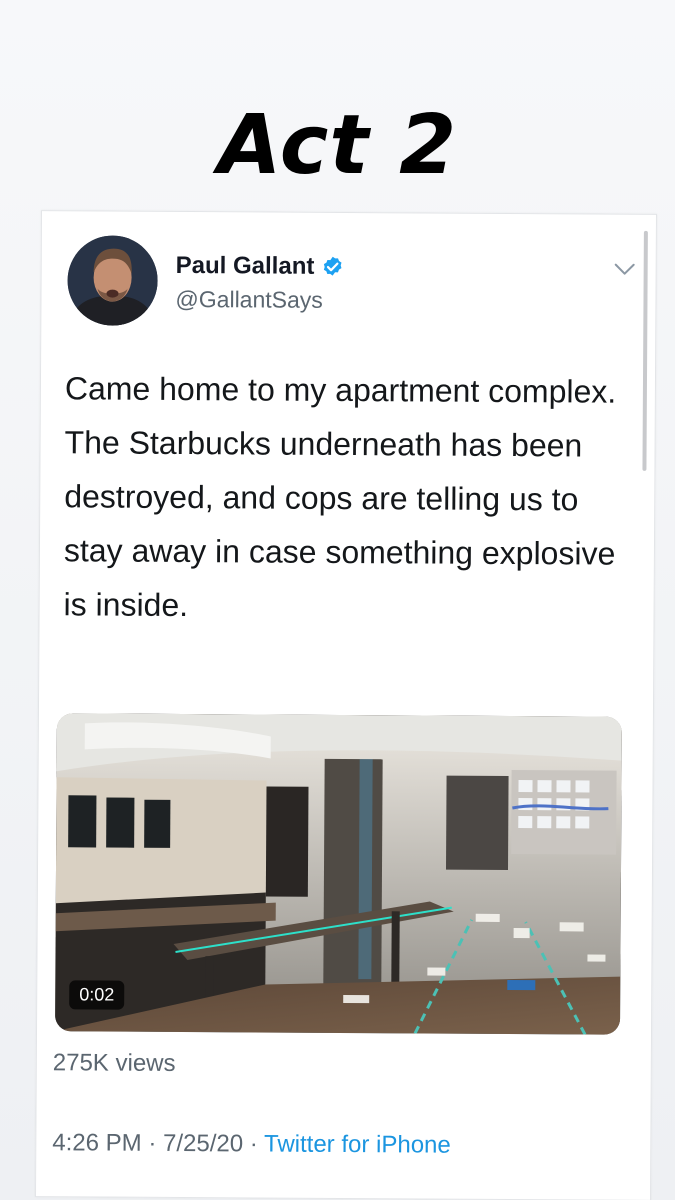 Image resolution: width=675 pixels, height=1200 pixels. I want to click on avatar-photo, so click(112, 280).